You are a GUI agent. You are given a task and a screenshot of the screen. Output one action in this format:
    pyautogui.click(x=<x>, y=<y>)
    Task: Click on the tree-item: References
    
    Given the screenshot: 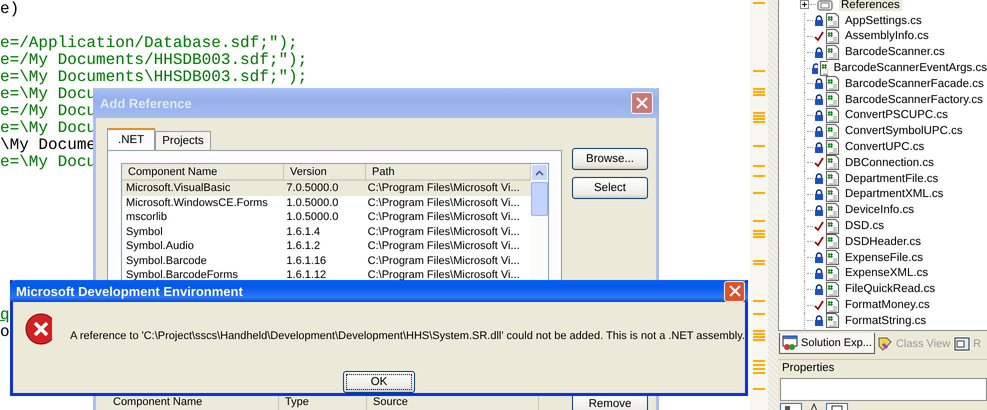 What is the action you would take?
    pyautogui.click(x=870, y=5)
    